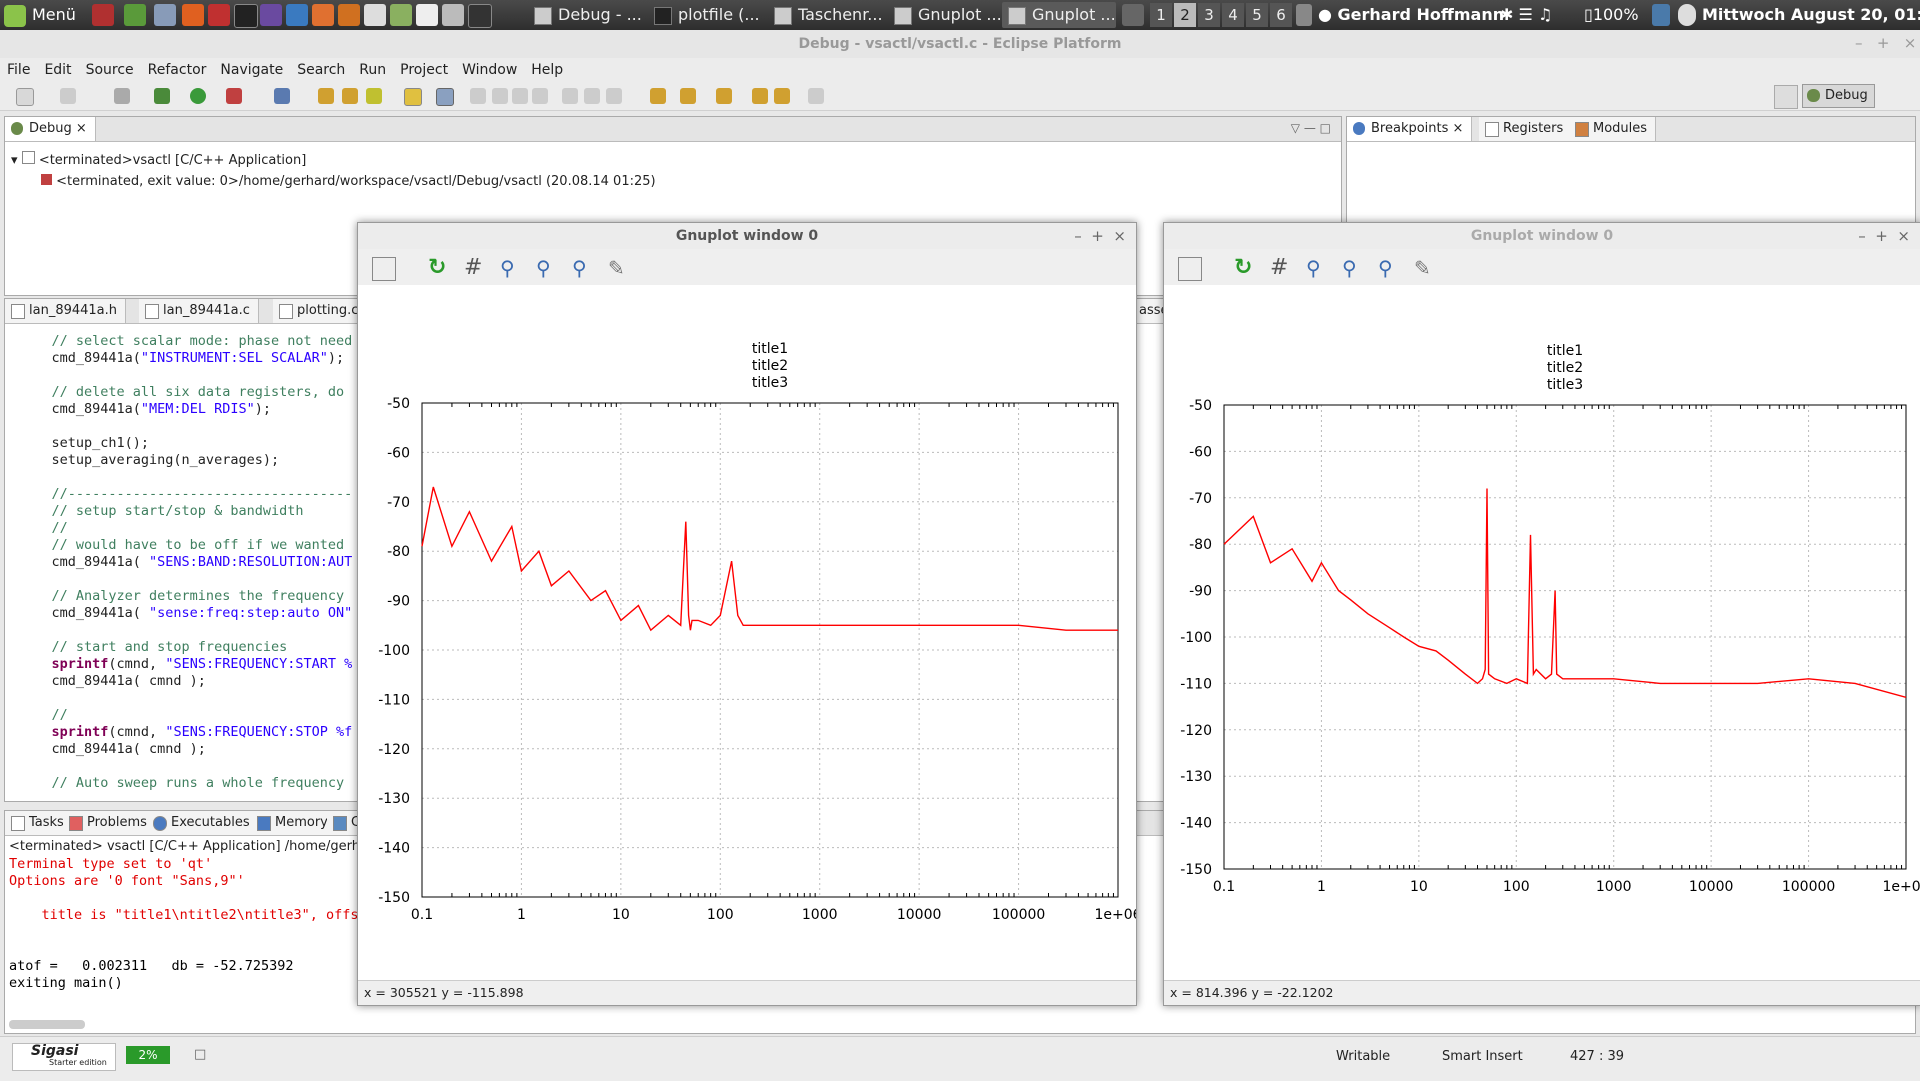  What do you see at coordinates (1161, 15) in the screenshot?
I see `workspace-1: 1` at bounding box center [1161, 15].